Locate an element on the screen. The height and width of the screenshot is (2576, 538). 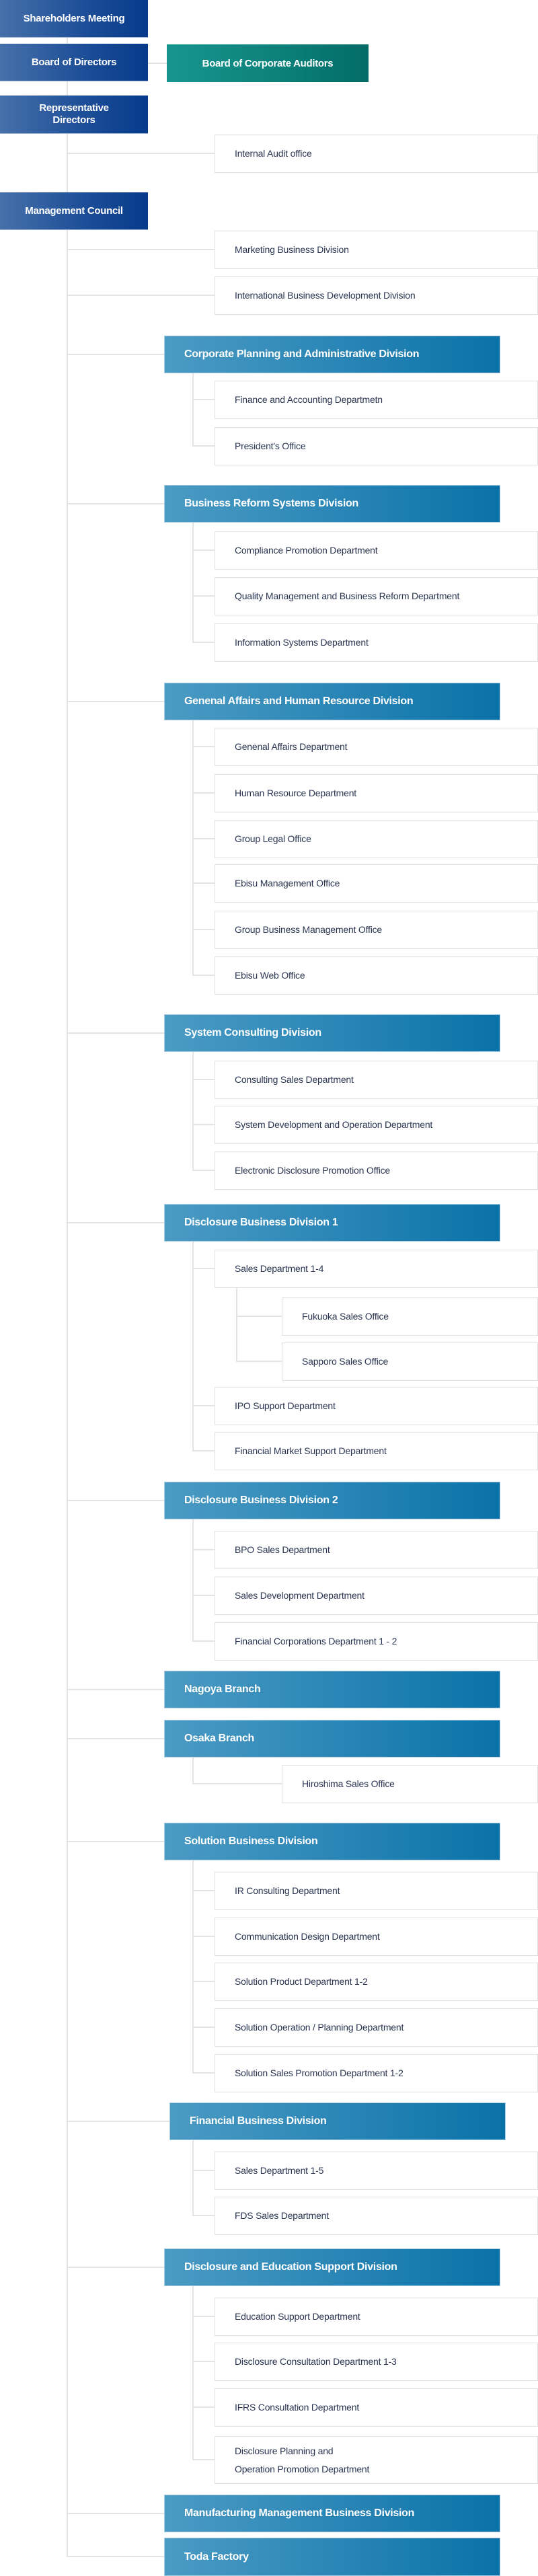
department-box: IR Consulting Department is located at coordinates (376, 1891).